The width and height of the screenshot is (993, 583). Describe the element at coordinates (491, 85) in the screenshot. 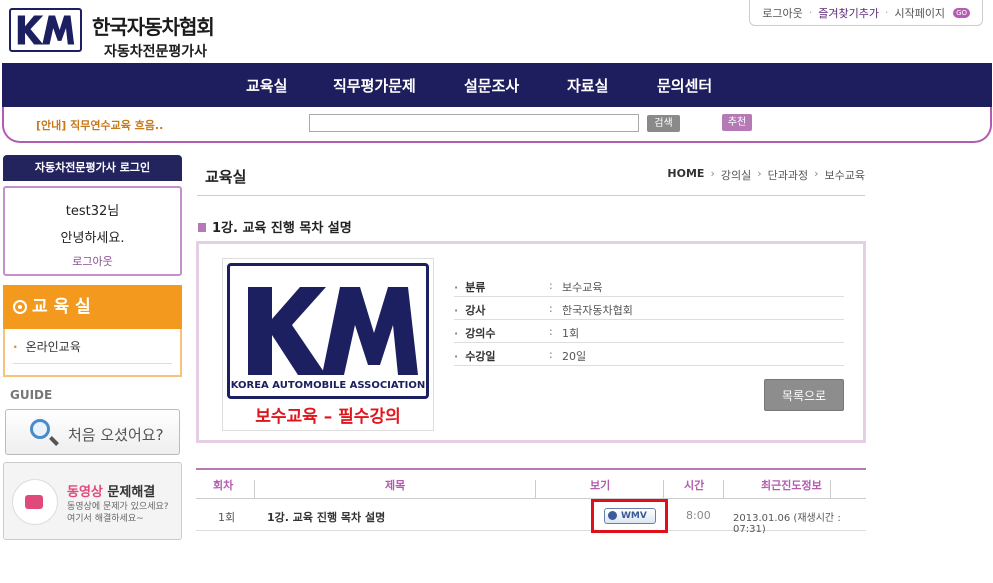

I see `nav-item-survey: 설문조사` at that location.